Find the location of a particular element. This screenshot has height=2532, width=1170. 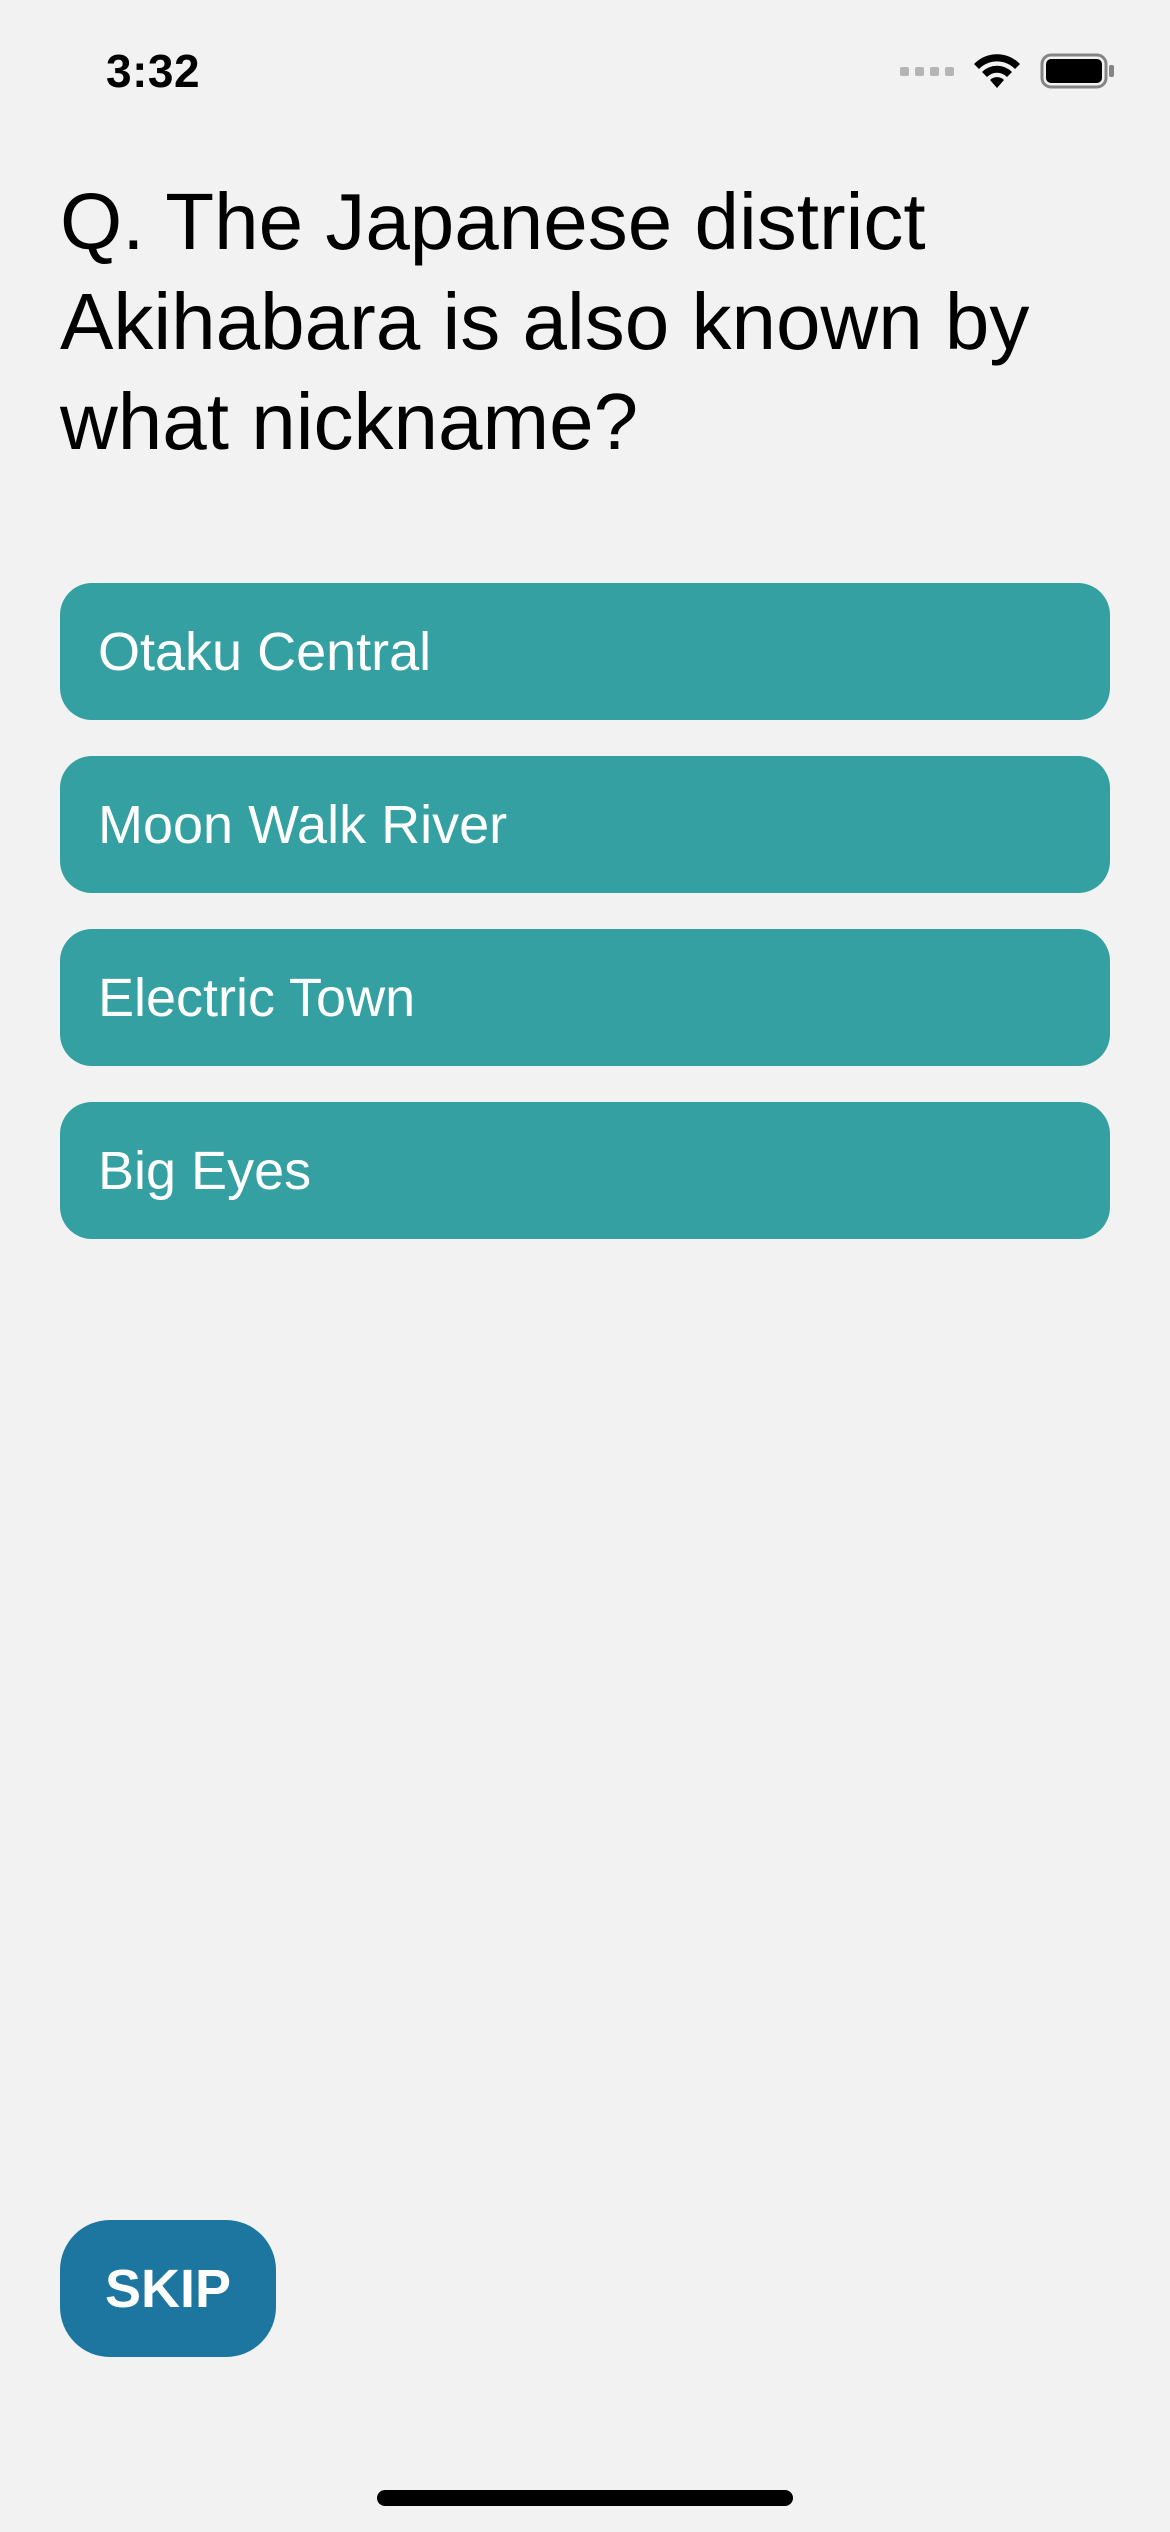

status-time: 3:32 is located at coordinates (153, 71).